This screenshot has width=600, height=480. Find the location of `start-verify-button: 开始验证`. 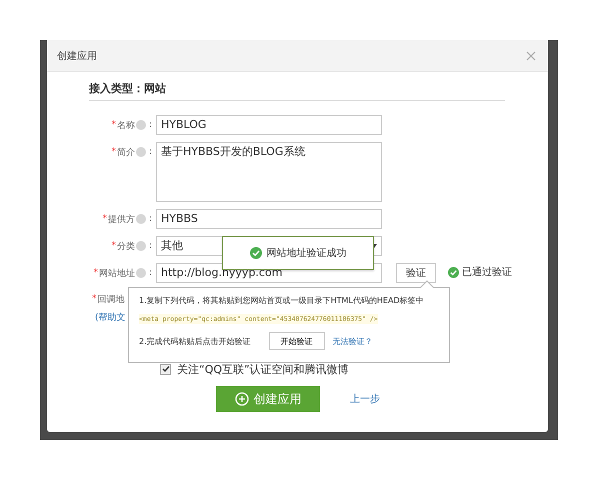

start-verify-button: 开始验证 is located at coordinates (296, 341).